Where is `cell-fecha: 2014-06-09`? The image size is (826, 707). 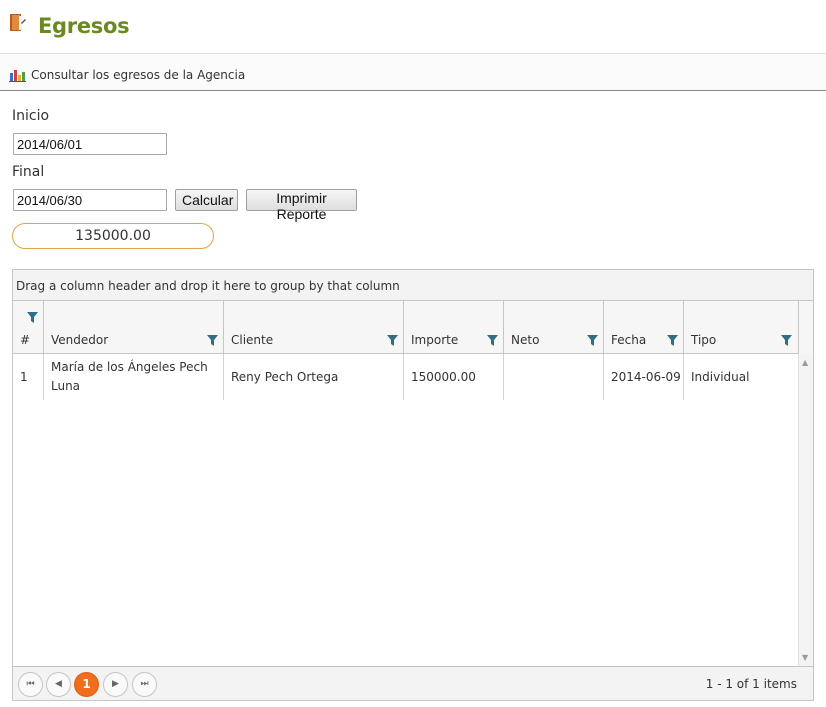 cell-fecha: 2014-06-09 is located at coordinates (644, 377).